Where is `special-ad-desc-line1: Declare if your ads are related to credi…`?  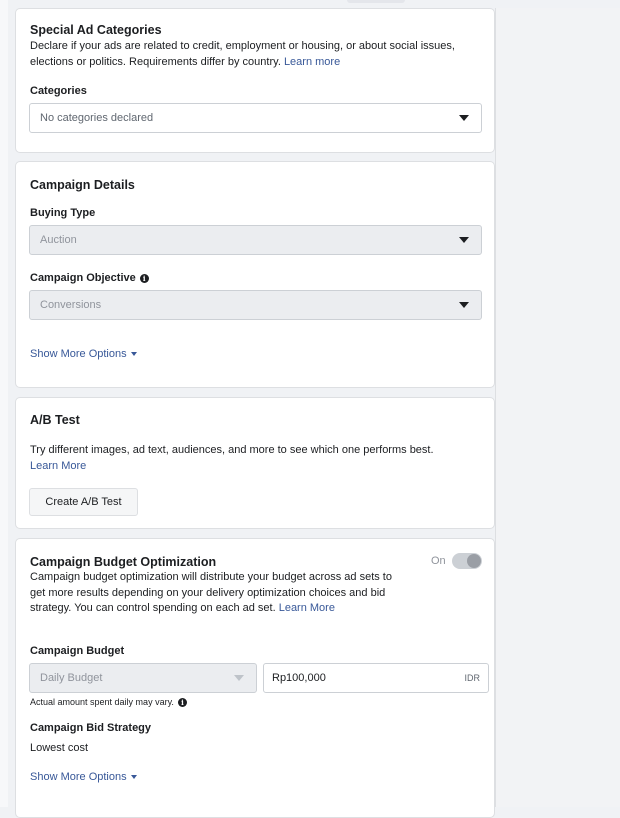 special-ad-desc-line1: Declare if your ads are related to credi… is located at coordinates (242, 46).